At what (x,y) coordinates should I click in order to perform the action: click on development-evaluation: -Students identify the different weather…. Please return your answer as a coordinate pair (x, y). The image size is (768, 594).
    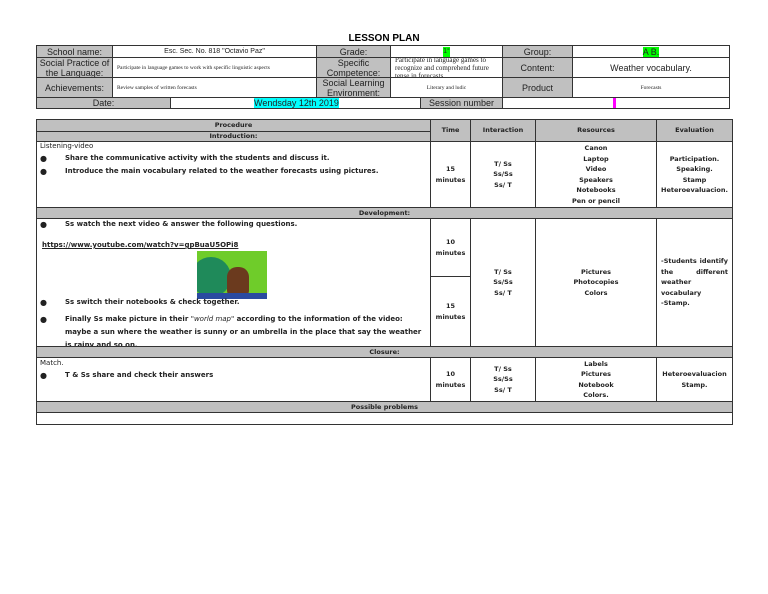
    Looking at the image, I should click on (694, 282).